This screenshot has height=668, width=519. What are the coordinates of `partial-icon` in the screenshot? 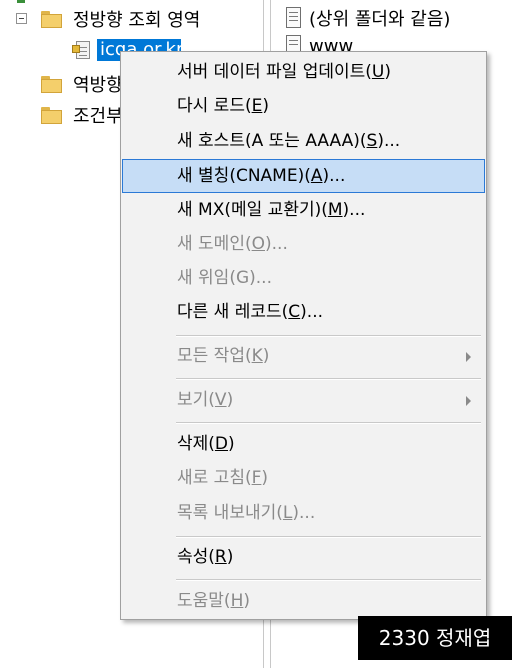 It's located at (21, 1).